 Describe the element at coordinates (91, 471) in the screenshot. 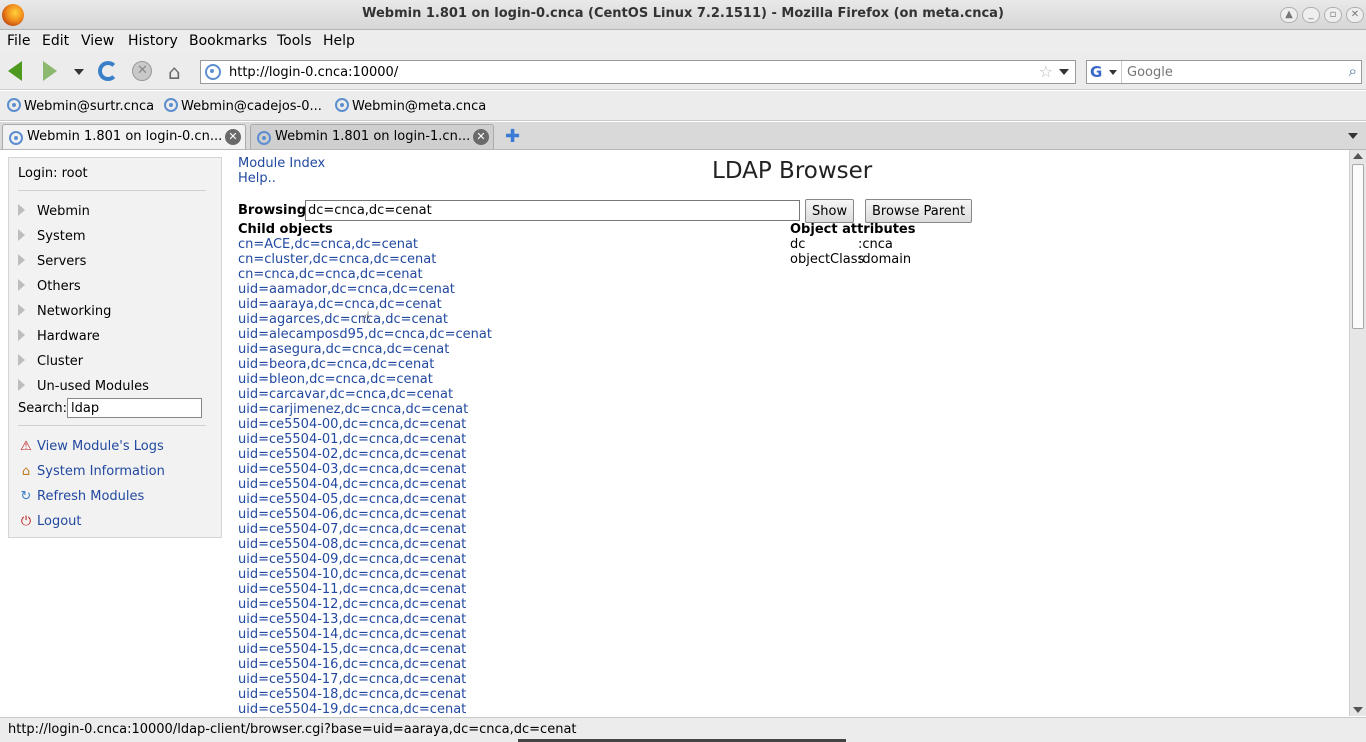

I see `system-information-link: ⌂ System Information` at that location.